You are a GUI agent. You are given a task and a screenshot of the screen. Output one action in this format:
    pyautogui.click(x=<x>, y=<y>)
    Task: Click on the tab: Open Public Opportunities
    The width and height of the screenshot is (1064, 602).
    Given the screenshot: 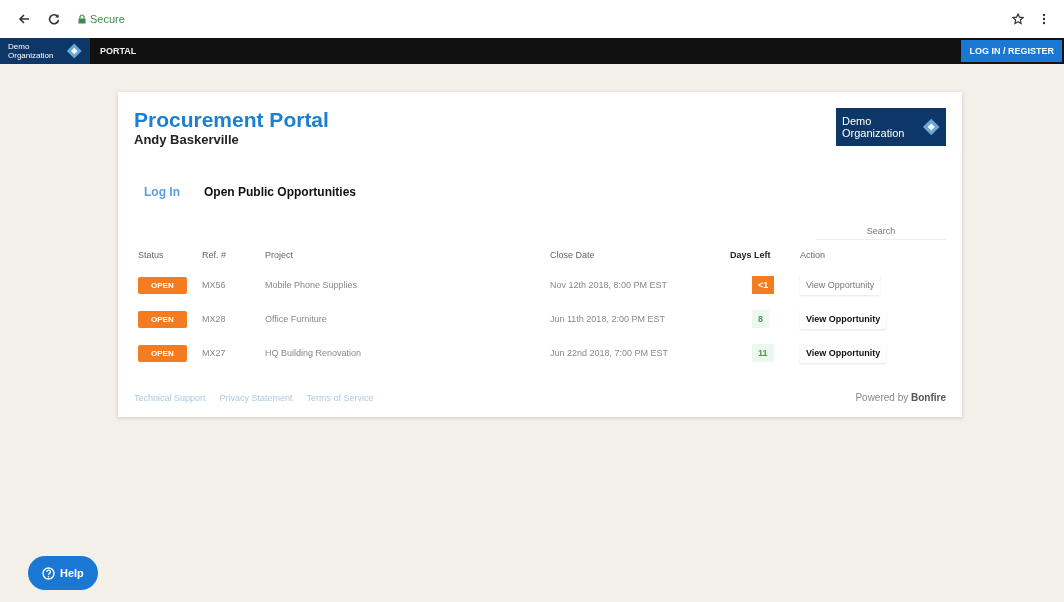 What is the action you would take?
    pyautogui.click(x=280, y=192)
    